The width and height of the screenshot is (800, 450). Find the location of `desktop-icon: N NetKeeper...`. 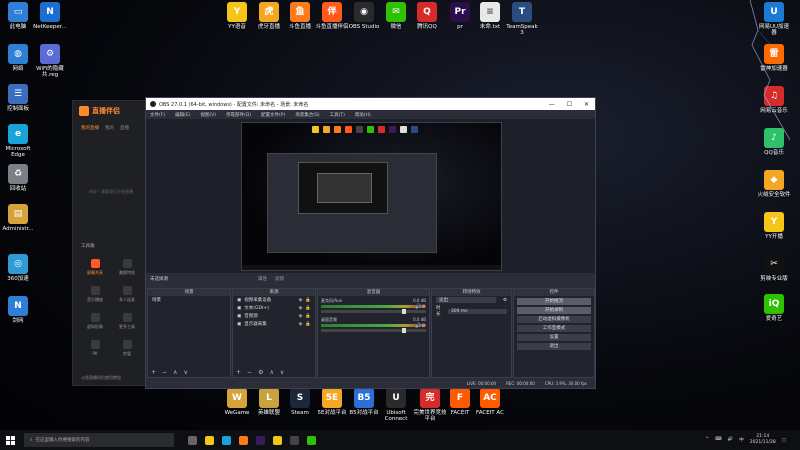

desktop-icon: N NetKeeper... is located at coordinates (50, 16).